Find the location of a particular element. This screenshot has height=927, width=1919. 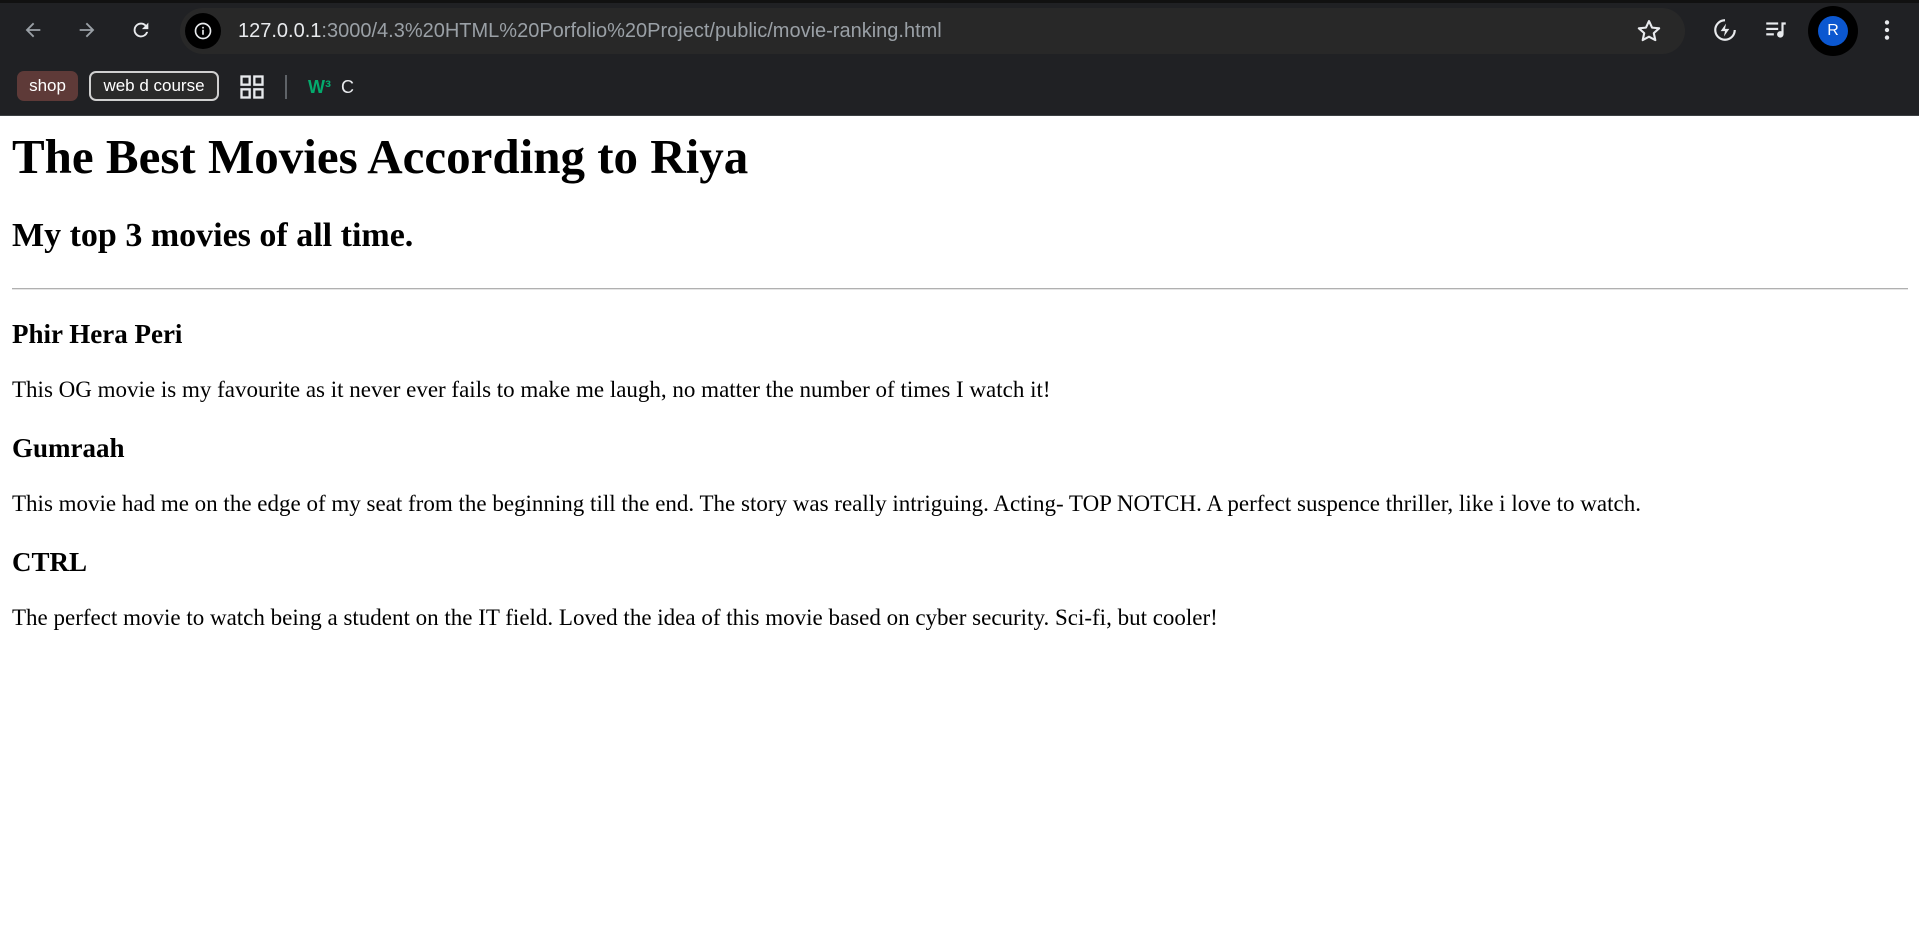

performance-icon is located at coordinates (1725, 30).